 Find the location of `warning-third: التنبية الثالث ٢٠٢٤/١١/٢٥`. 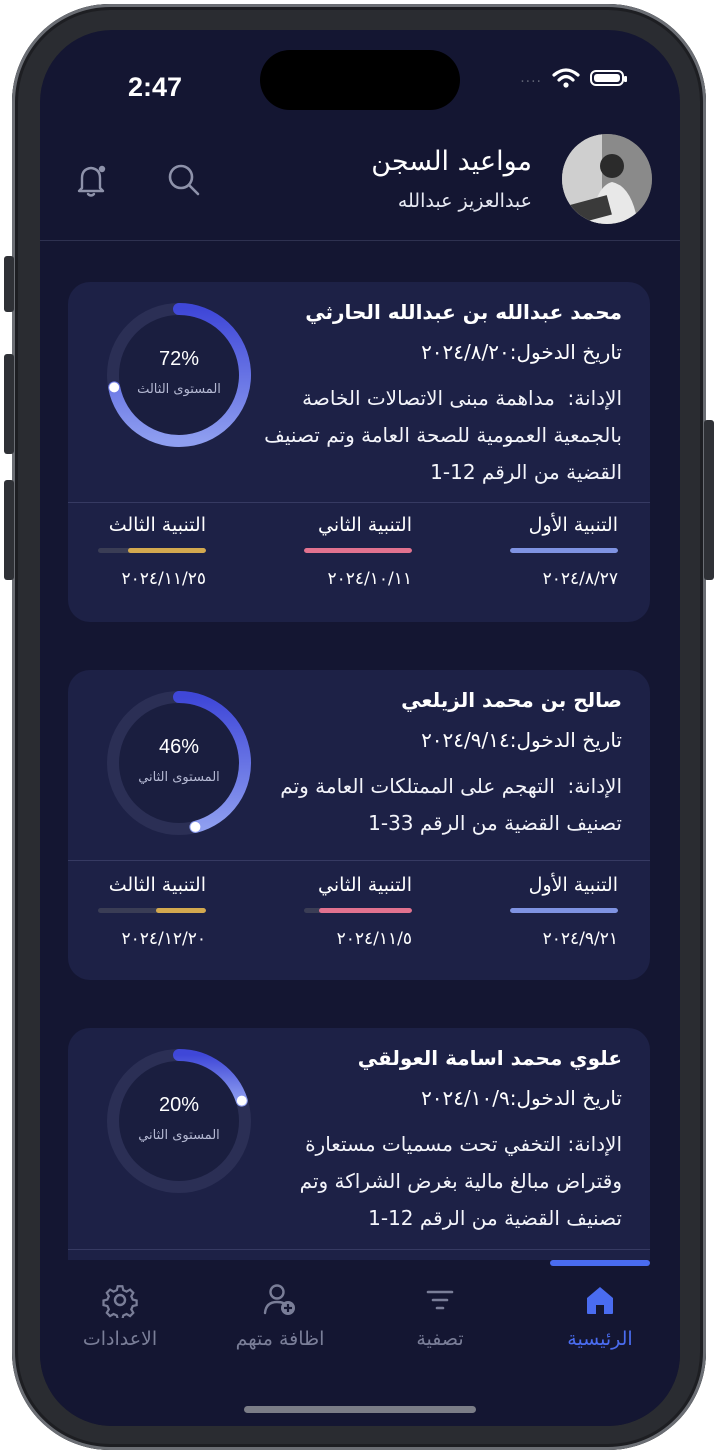

warning-third: التنبية الثالث ٢٠٢٤/١١/٢٥ is located at coordinates (152, 551).